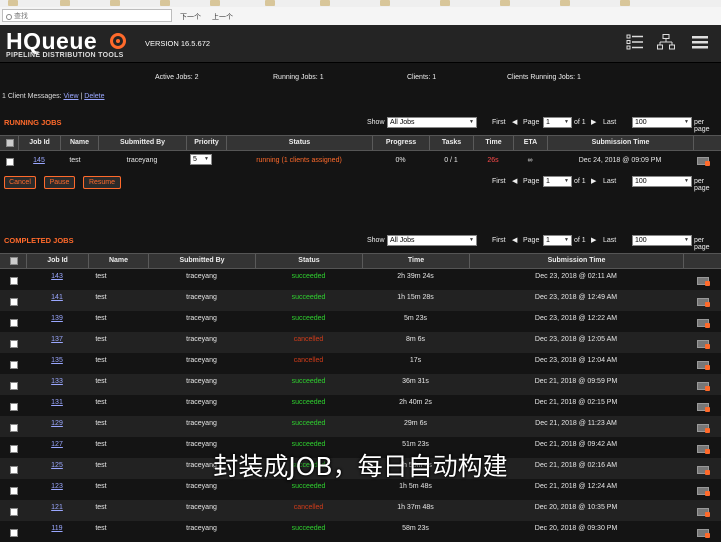  I want to click on job-id-link: 123, so click(57, 486).